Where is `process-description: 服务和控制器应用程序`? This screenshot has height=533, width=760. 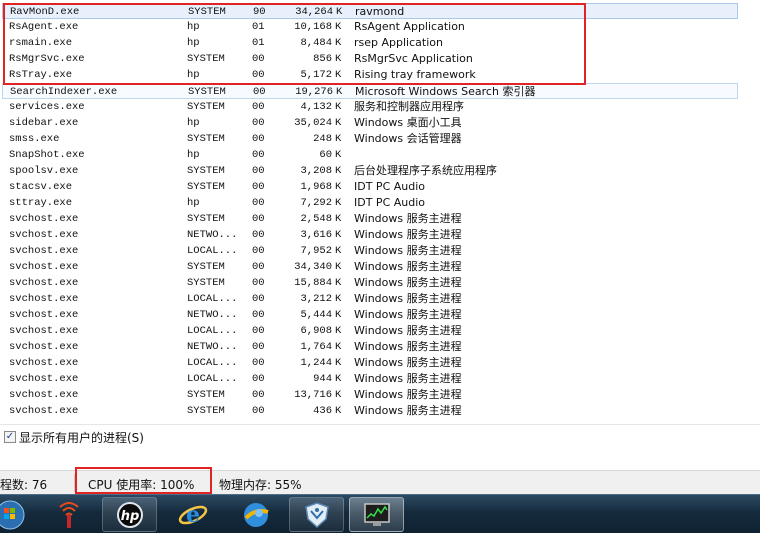
process-description: 服务和控制器应用程序 is located at coordinates (409, 106).